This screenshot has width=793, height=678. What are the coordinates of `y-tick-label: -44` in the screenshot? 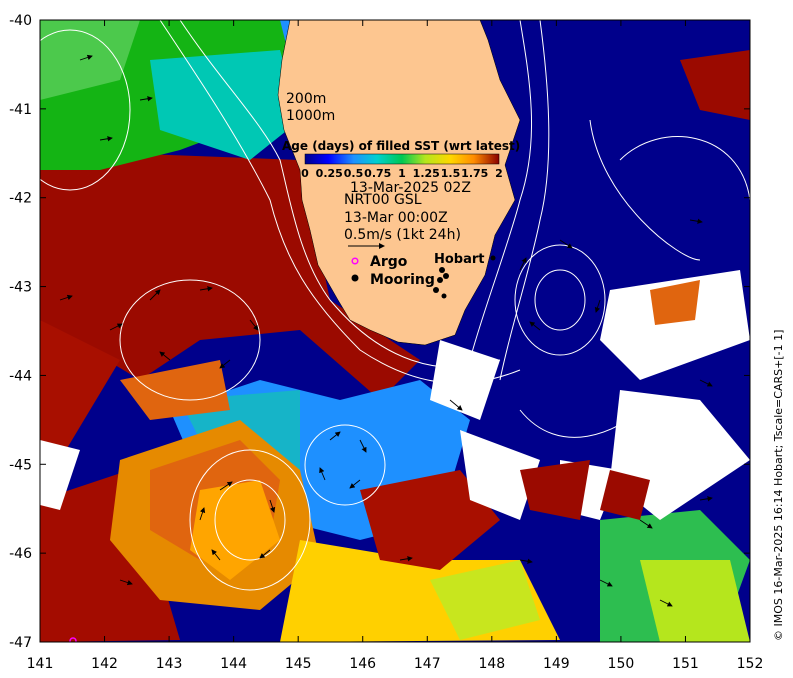 It's located at (20, 376).